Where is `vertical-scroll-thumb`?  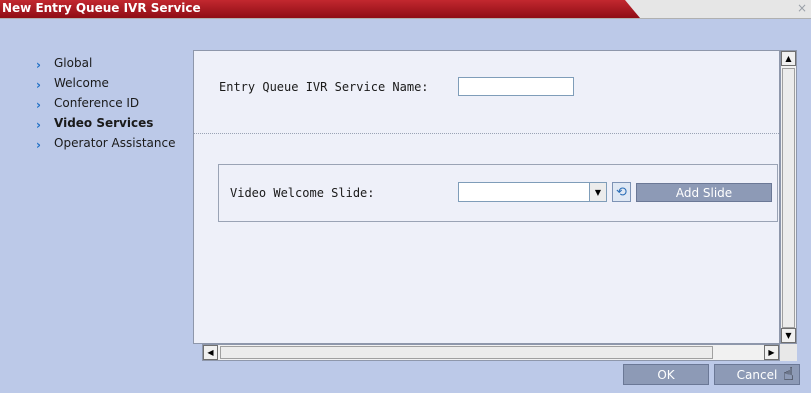 vertical-scroll-thumb is located at coordinates (788, 198).